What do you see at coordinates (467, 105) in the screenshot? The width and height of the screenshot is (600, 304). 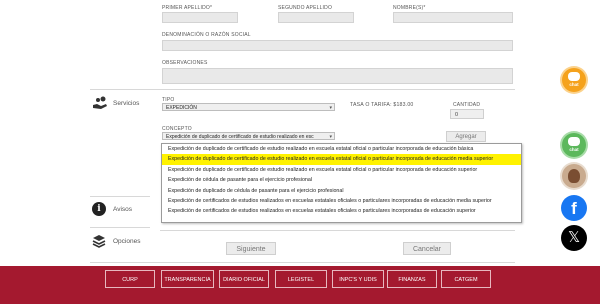 I see `cantidad-label: CANTIDAD` at bounding box center [467, 105].